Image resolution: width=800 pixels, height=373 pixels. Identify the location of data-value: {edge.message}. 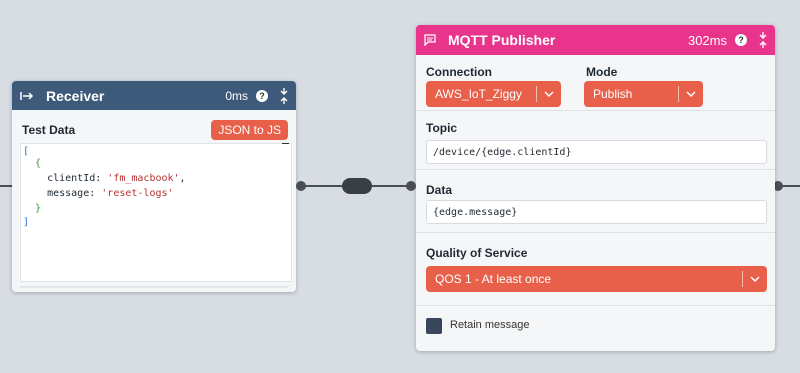
(475, 212).